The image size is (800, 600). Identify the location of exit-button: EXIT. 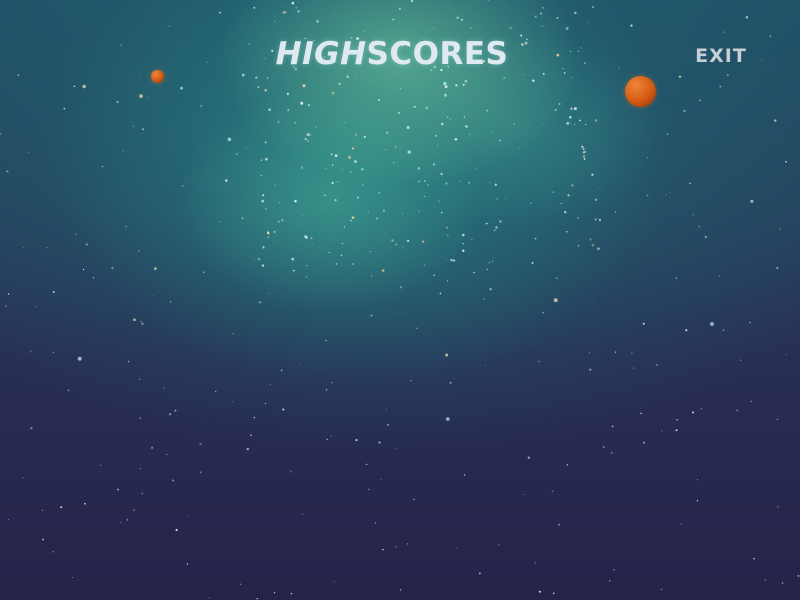
(721, 56).